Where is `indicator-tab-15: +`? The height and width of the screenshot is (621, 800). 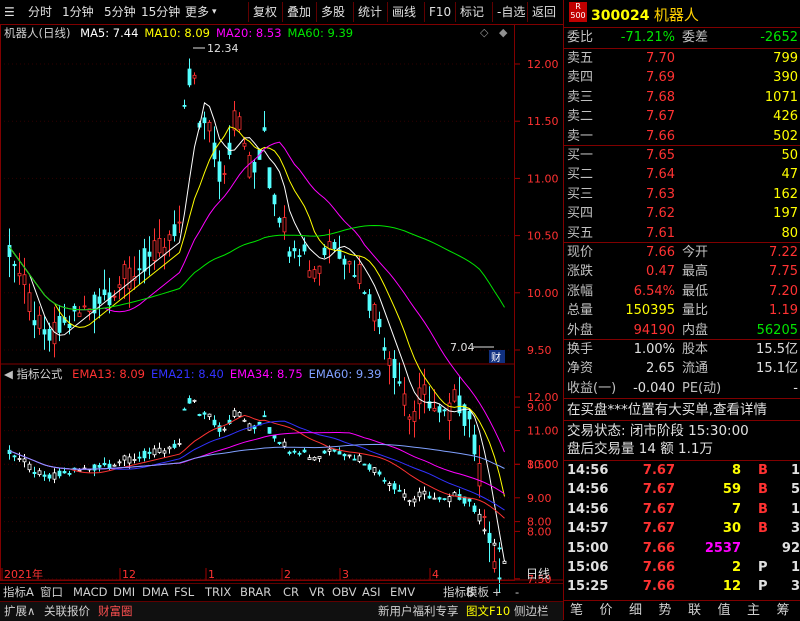 indicator-tab-15: + is located at coordinates (497, 592).